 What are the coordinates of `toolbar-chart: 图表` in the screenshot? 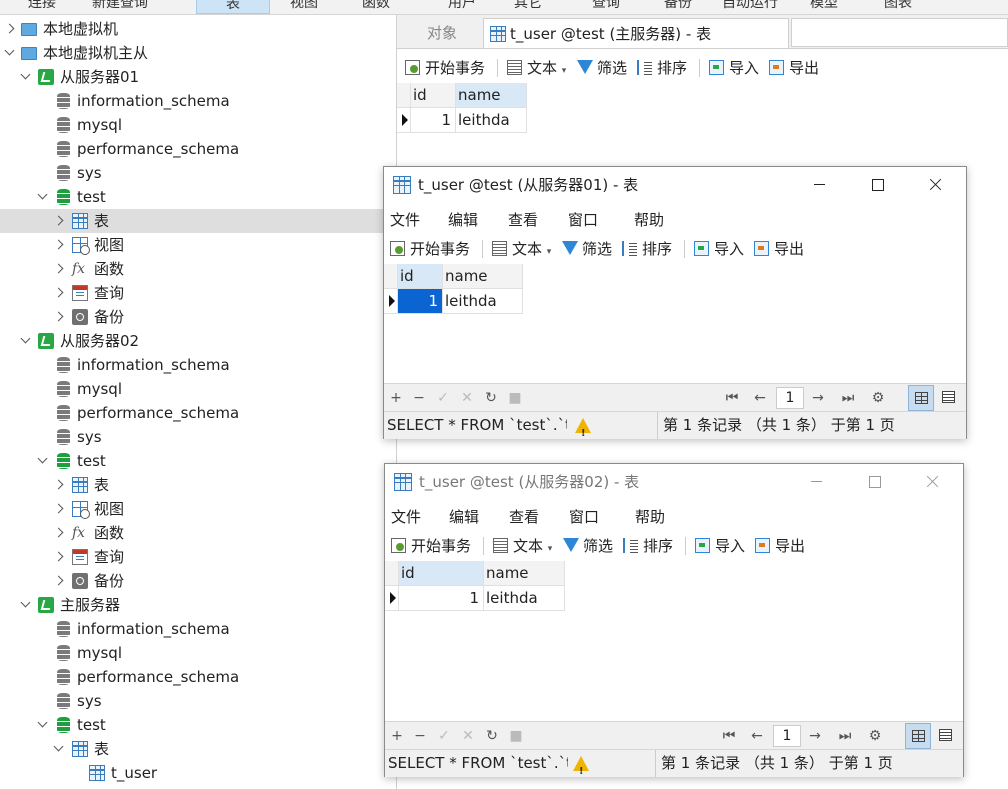 It's located at (898, 6).